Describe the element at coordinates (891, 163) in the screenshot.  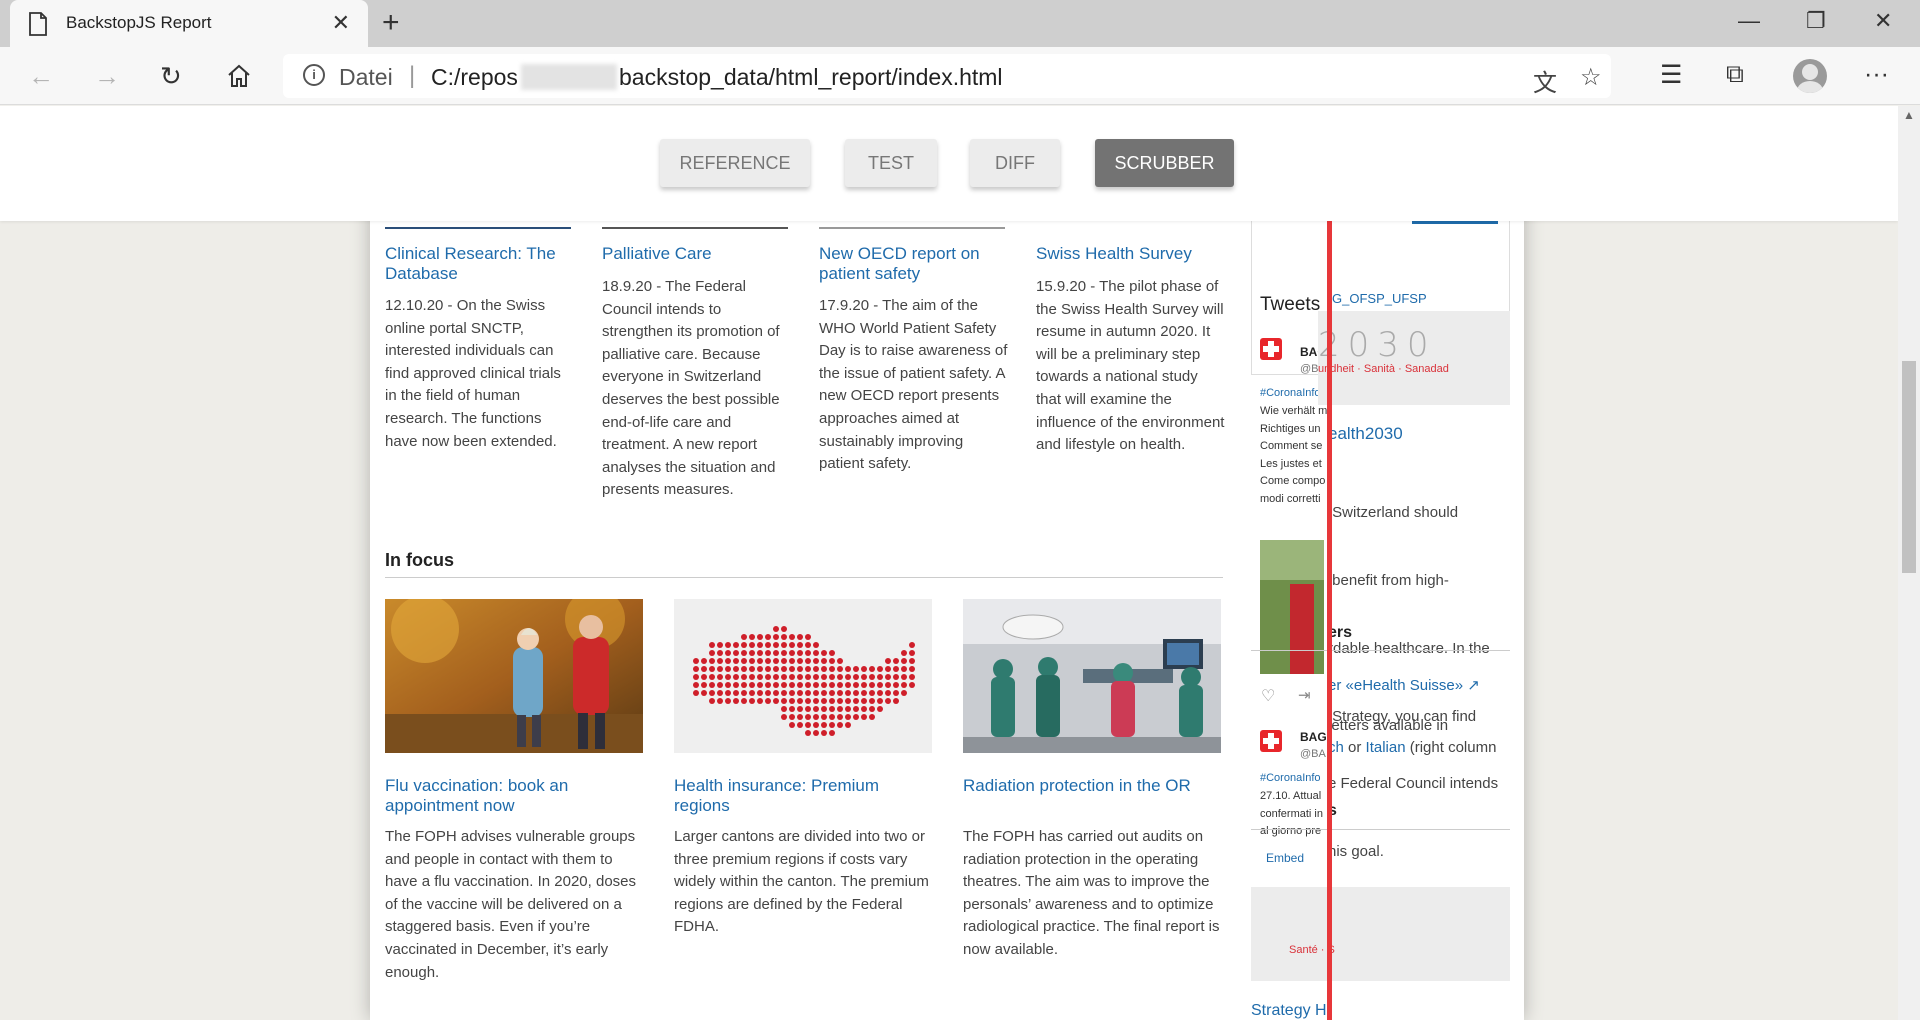
I see `test-button: TEST` at that location.